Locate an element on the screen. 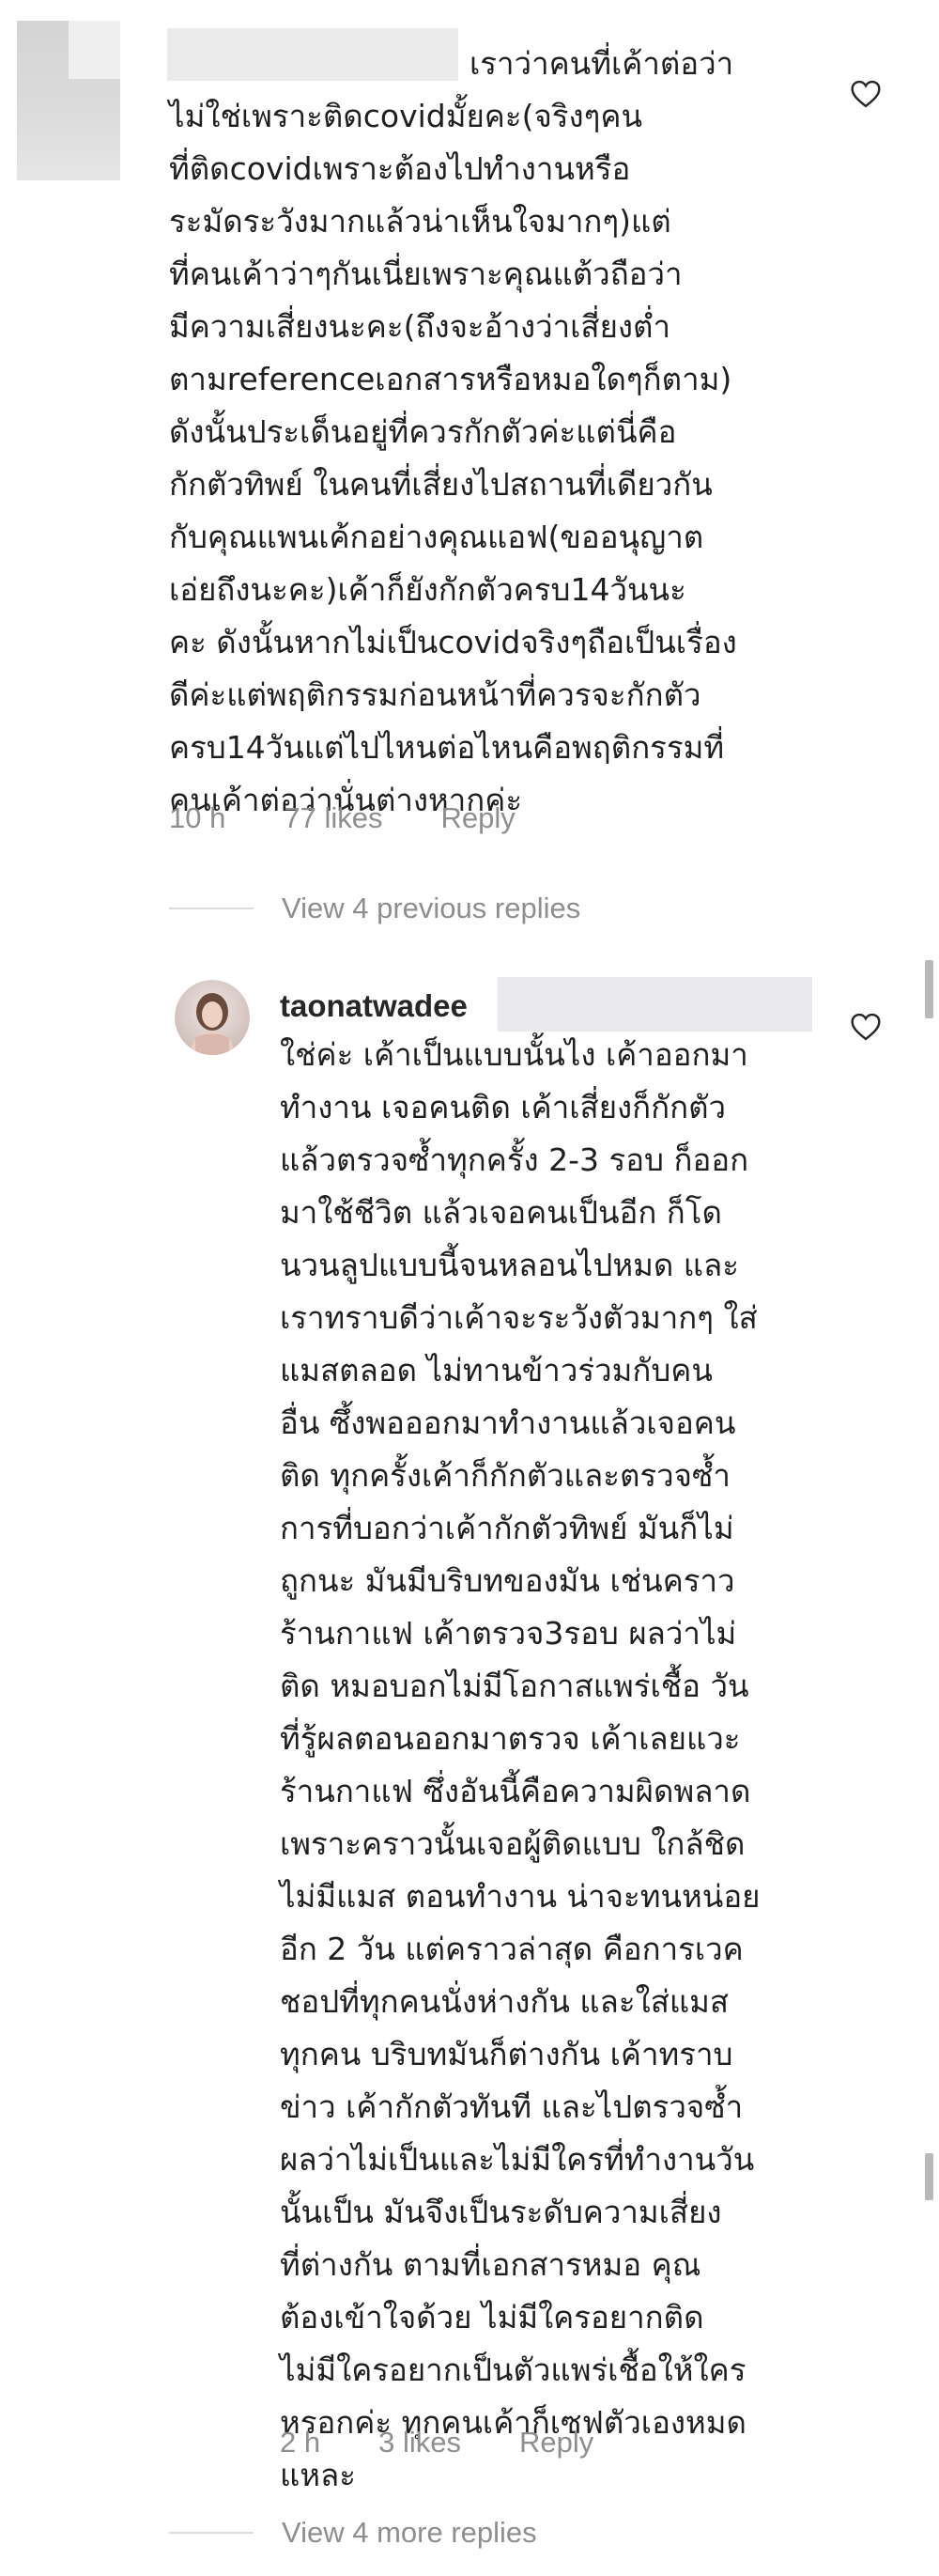 The image size is (939, 2576). comment-line: ไม่มีใครอยากเป็นตัวแพร่เชื้อให้ใคร is located at coordinates (513, 2370).